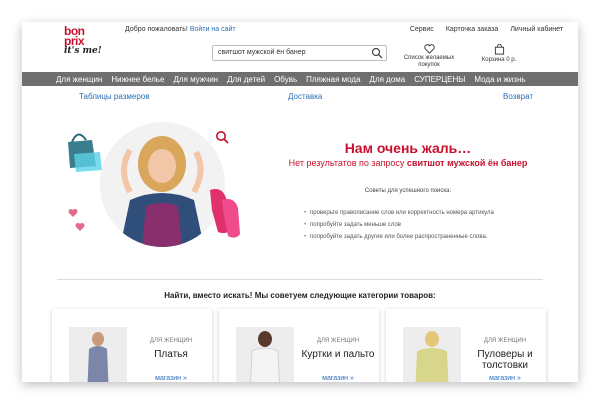 The width and height of the screenshot is (606, 416). I want to click on returns-link: Возврат, so click(518, 96).